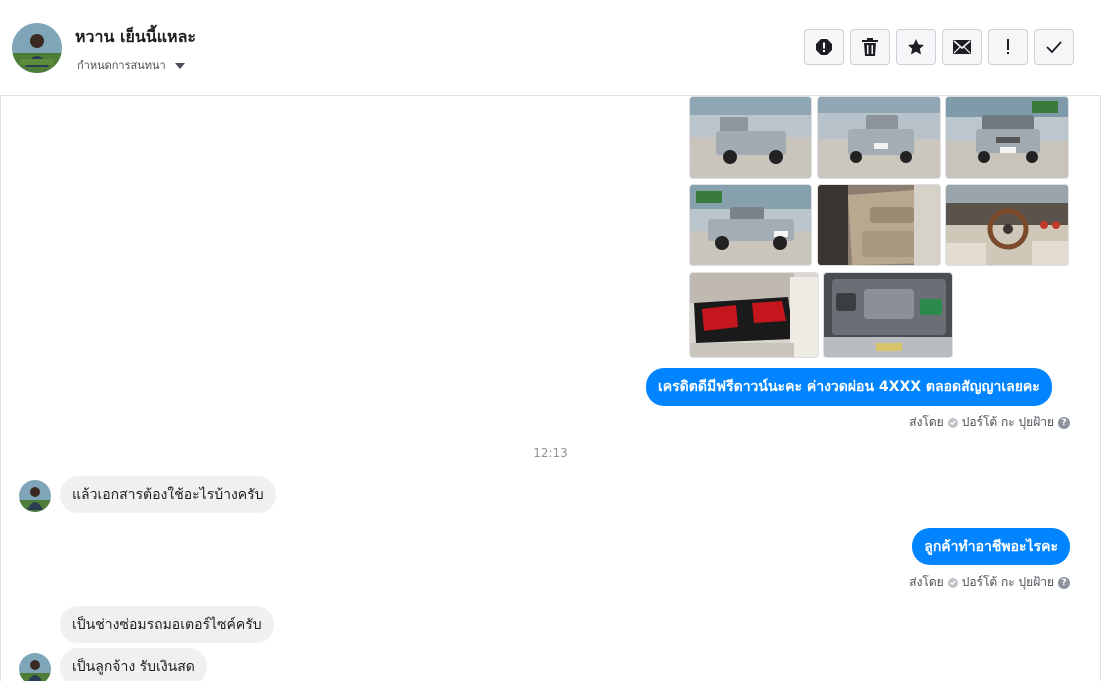 This screenshot has height=681, width=1101. Describe the element at coordinates (133, 664) in the screenshot. I see `incoming-message: เป็นลูกจ้าง รับเงินสด` at that location.